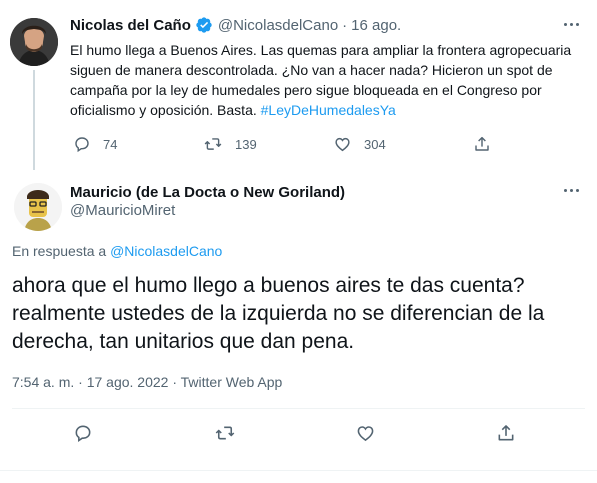  Describe the element at coordinates (246, 144) in the screenshot. I see `retweet-count: 139` at that location.